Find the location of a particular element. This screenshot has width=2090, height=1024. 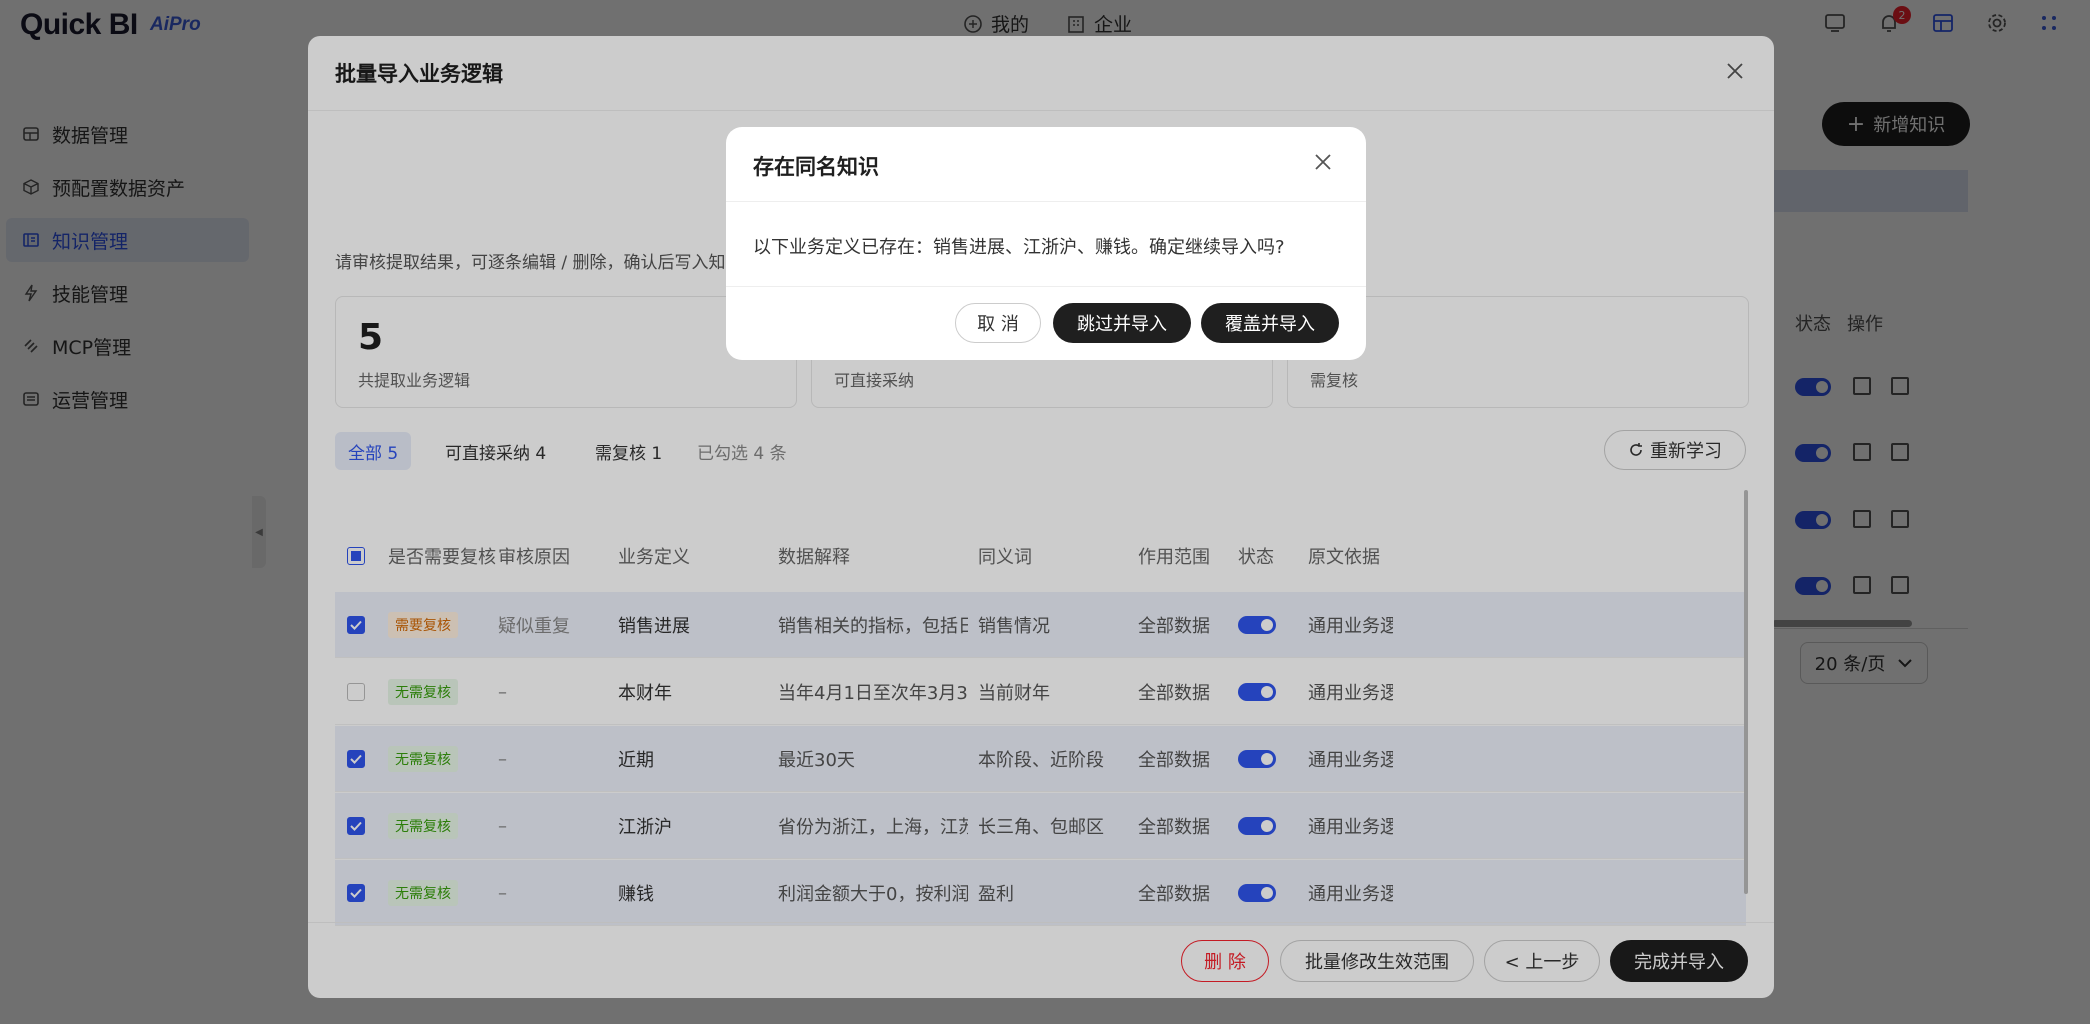

overwrite-import-button: 覆盖并导入 is located at coordinates (1270, 323).